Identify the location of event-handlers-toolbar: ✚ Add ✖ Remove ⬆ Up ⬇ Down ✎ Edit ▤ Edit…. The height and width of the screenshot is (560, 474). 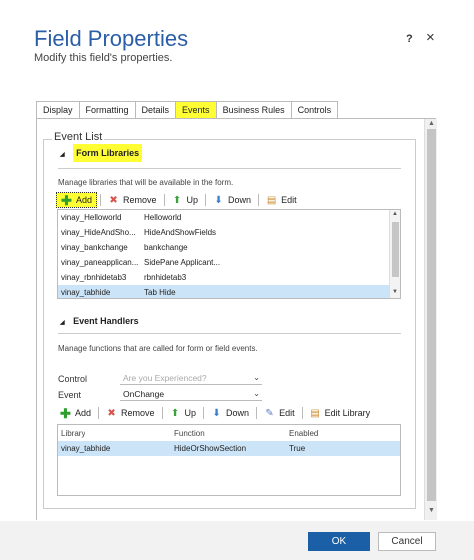
(215, 413).